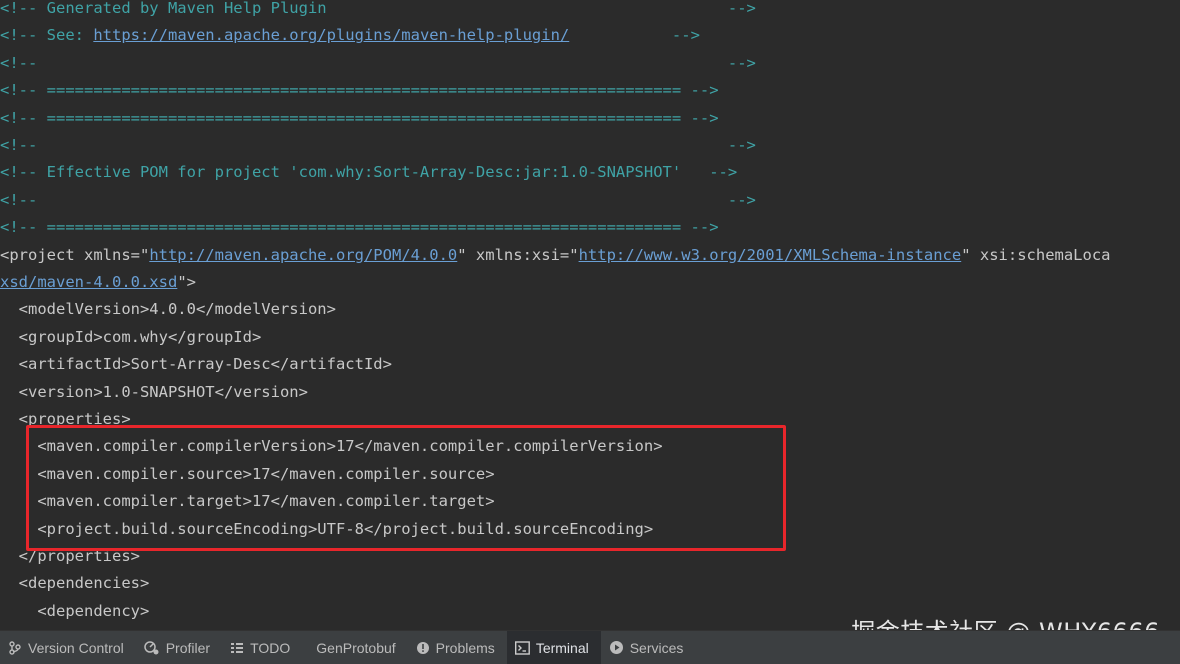 The image size is (1180, 664). I want to click on todo-icon, so click(240, 648).